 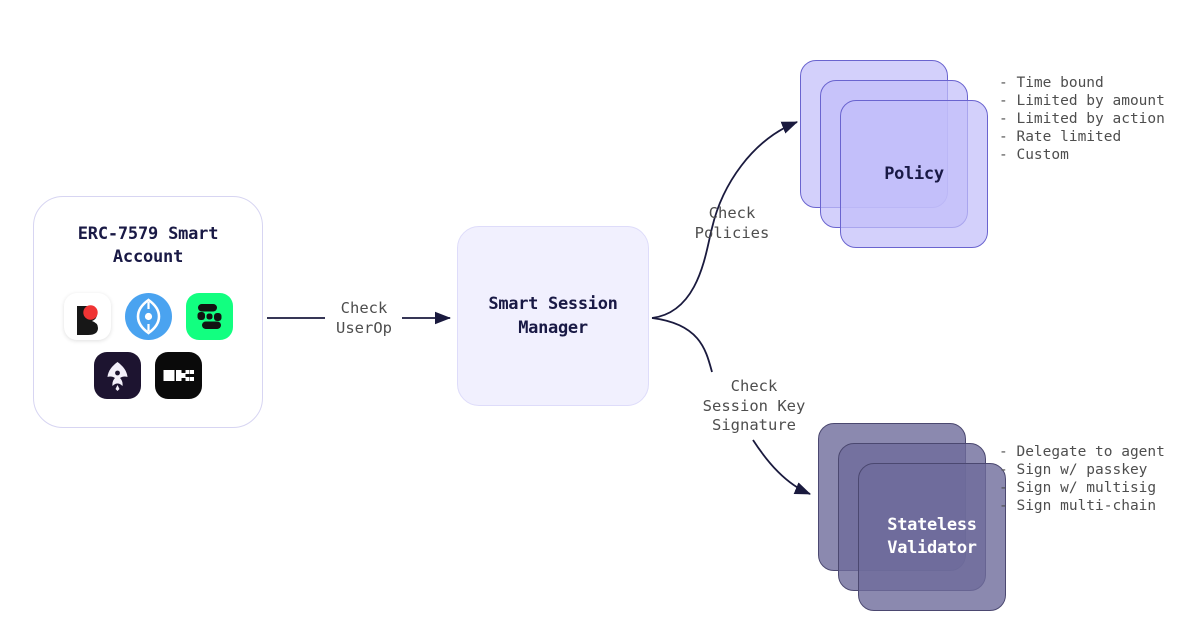 I want to click on edge-manager-to-validator, so click(x=682, y=345).